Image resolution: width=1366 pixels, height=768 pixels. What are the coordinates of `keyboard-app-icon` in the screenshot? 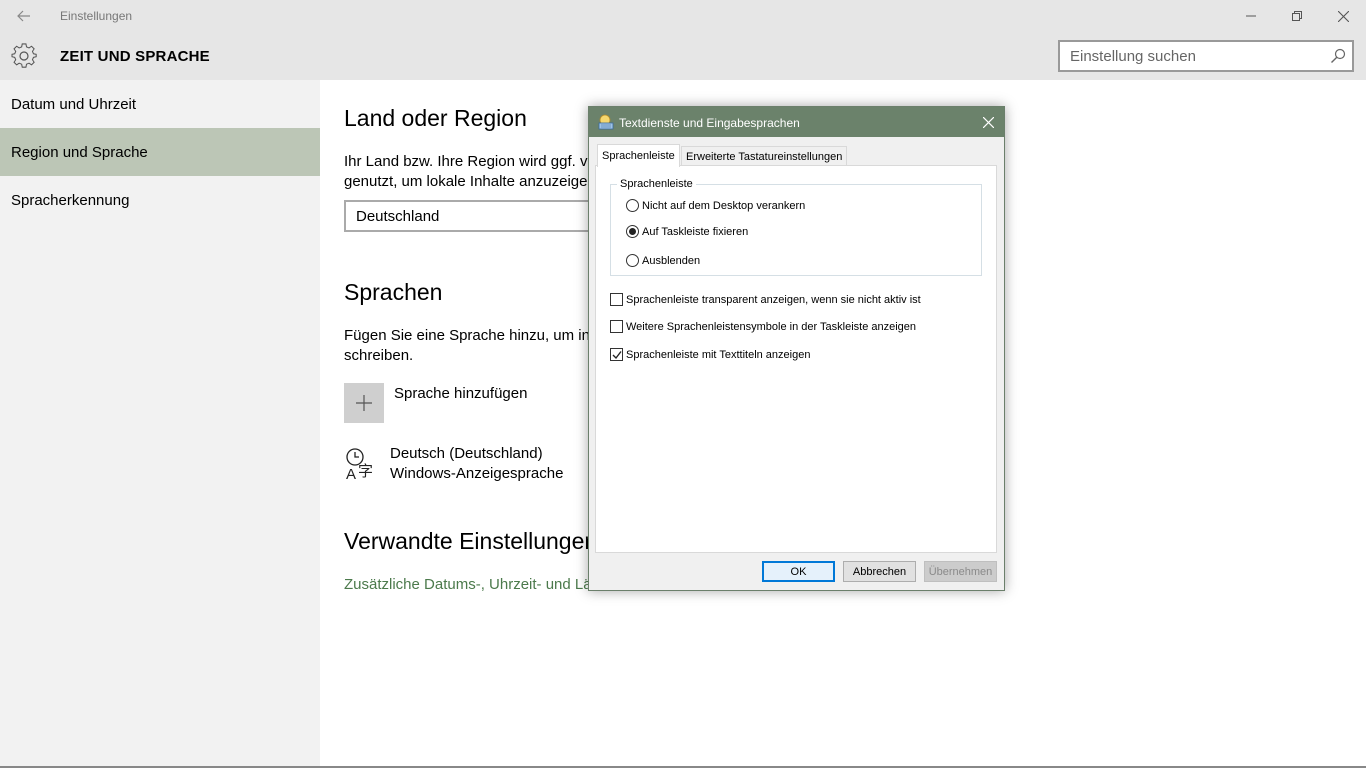 It's located at (606, 122).